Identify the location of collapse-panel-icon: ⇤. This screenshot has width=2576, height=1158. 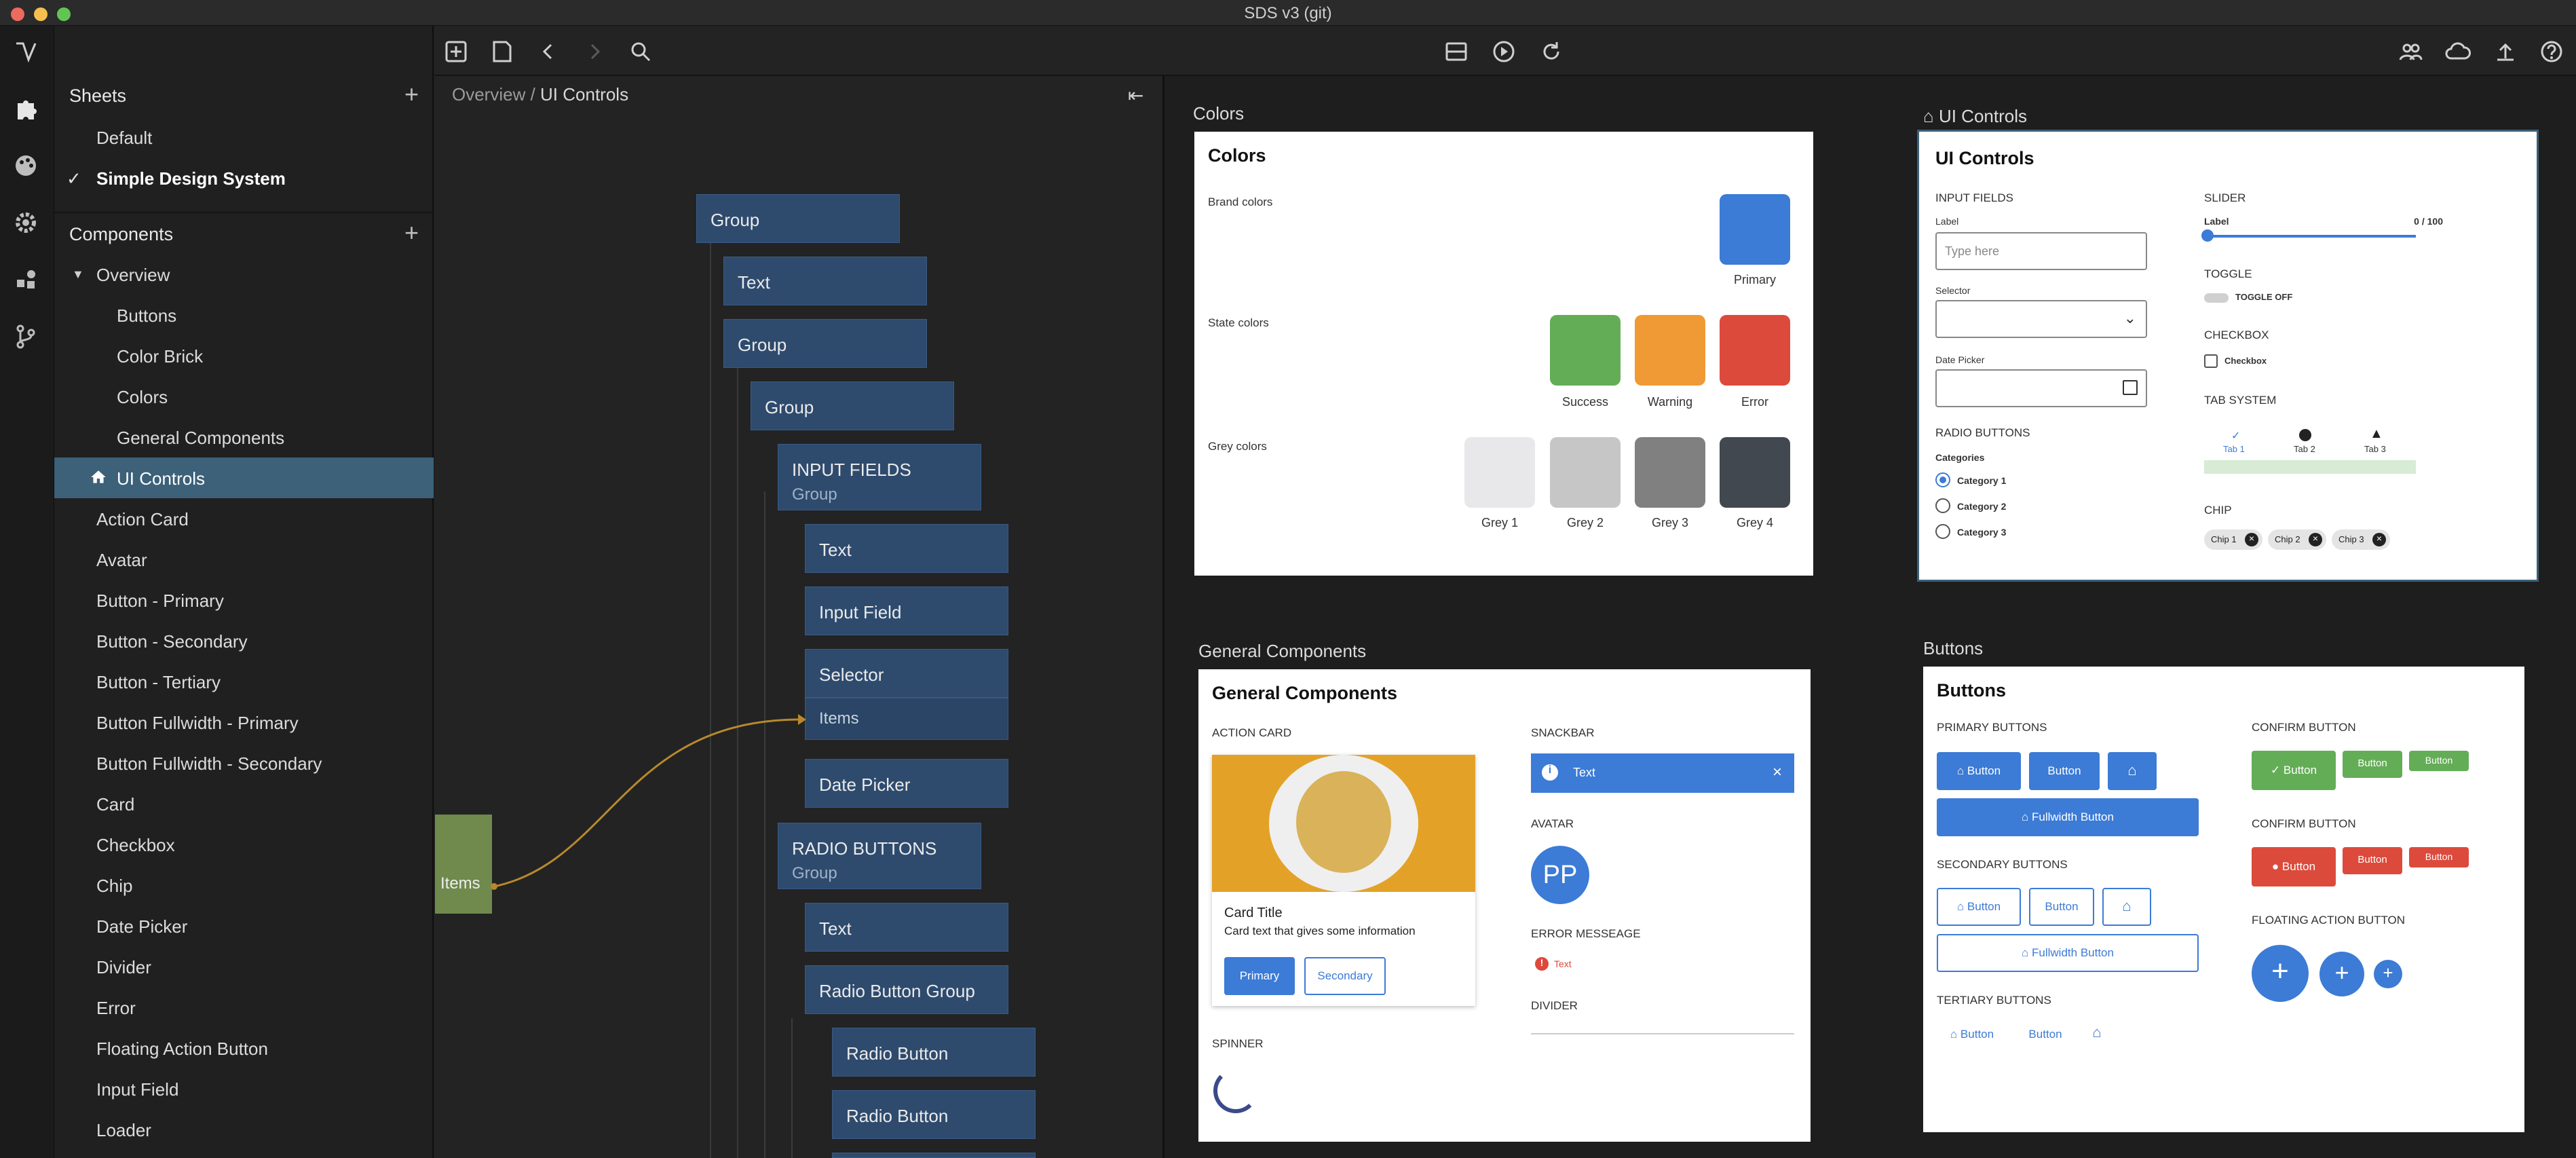
(1135, 95).